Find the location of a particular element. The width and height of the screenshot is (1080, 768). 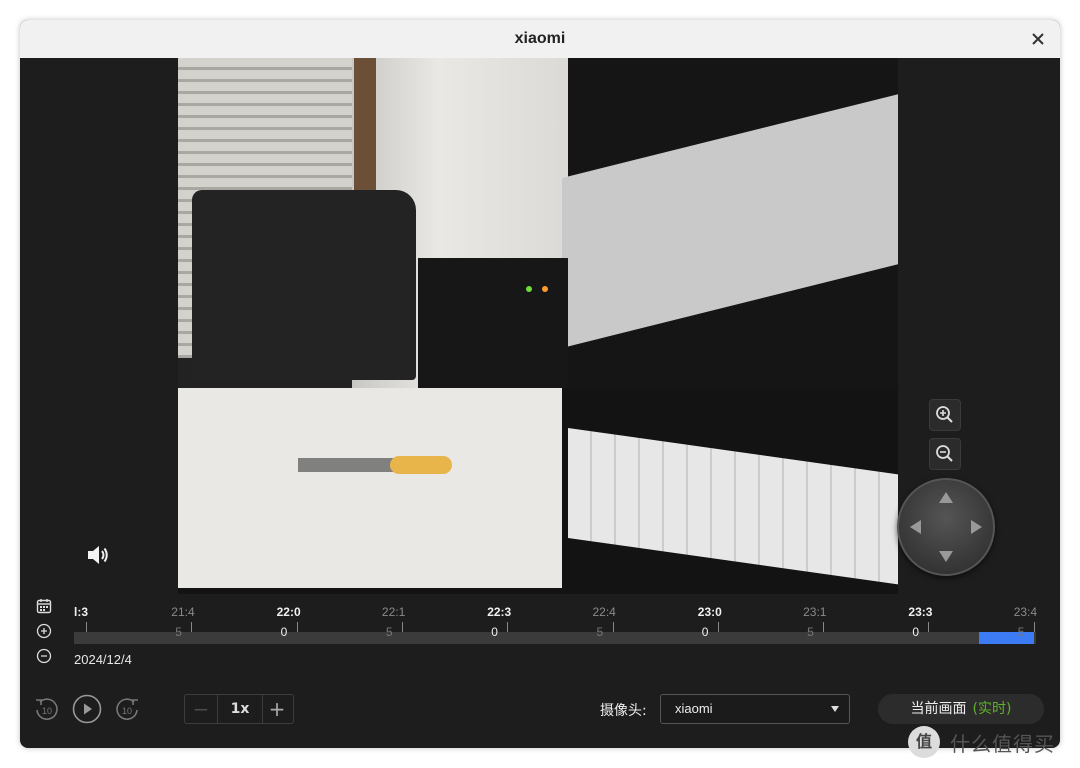

volume-icon is located at coordinates (97, 555).